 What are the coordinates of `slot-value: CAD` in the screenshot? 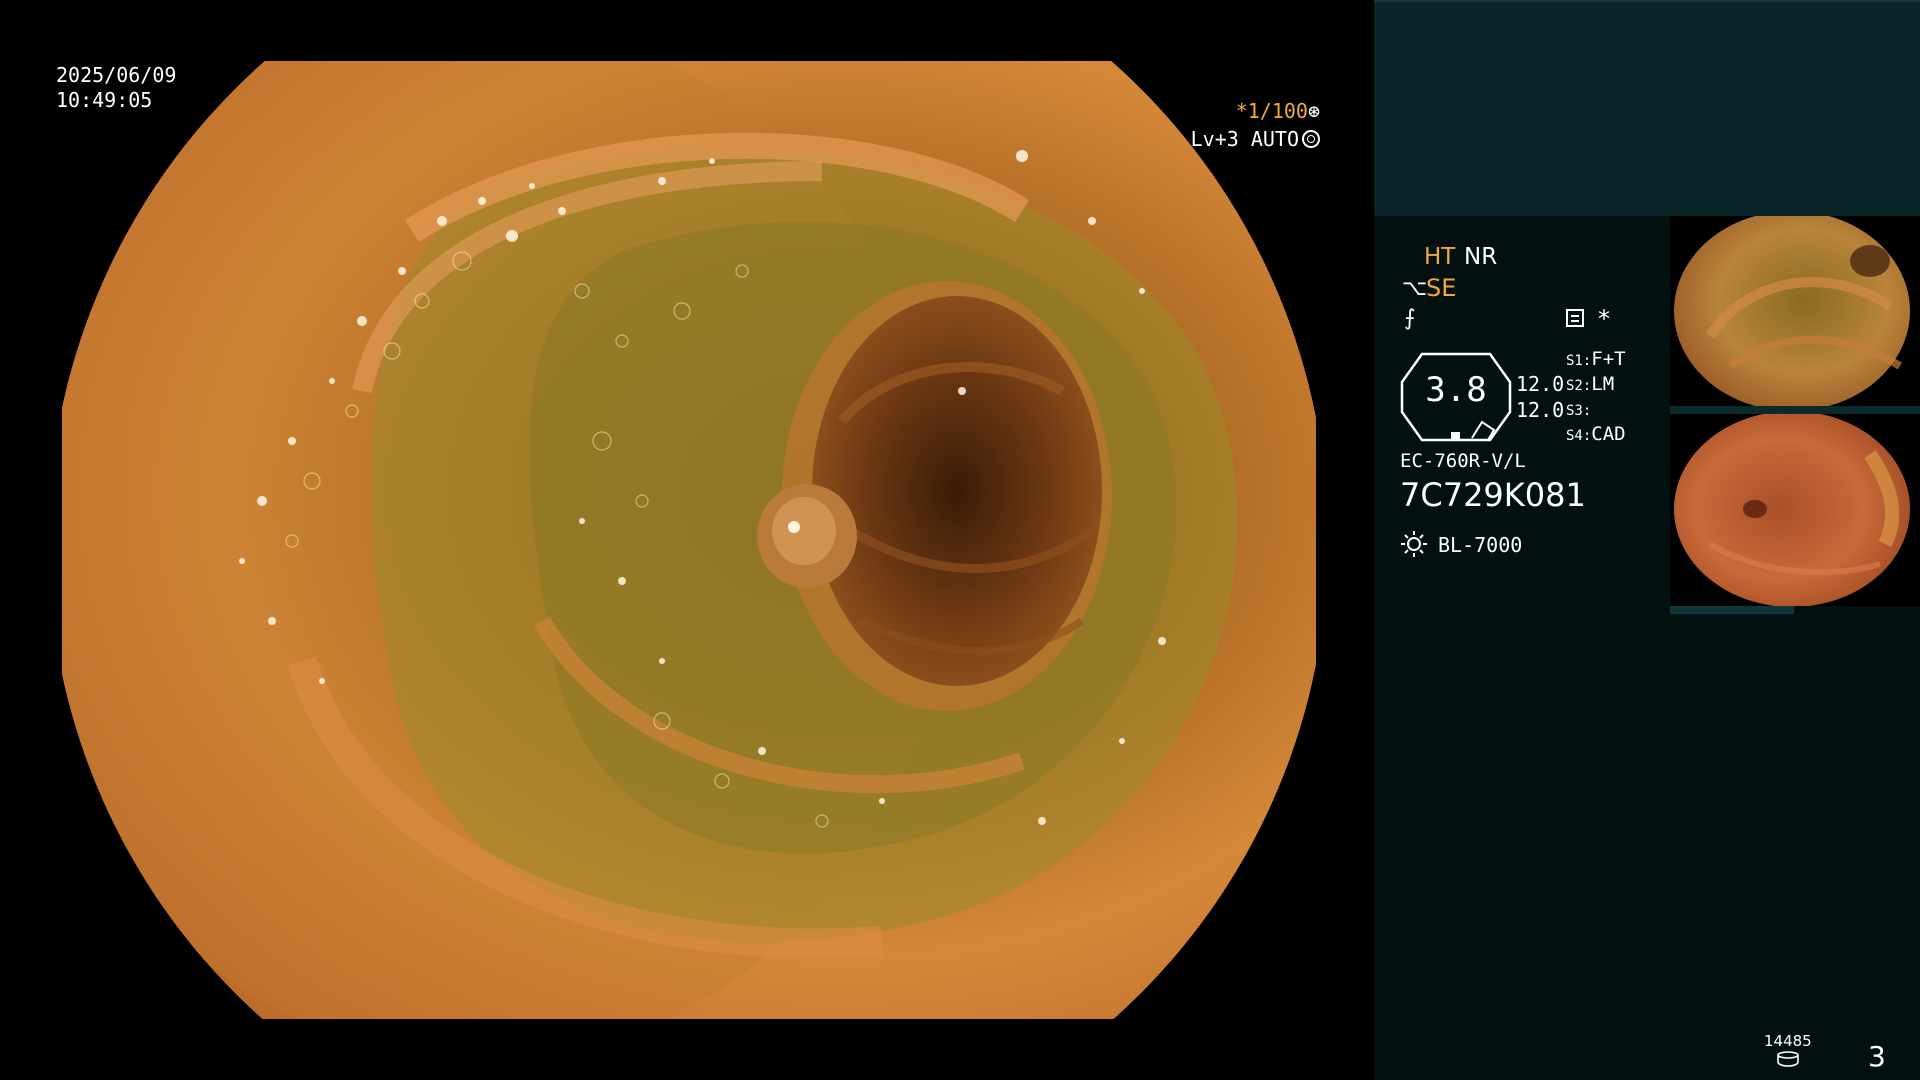 It's located at (1608, 434).